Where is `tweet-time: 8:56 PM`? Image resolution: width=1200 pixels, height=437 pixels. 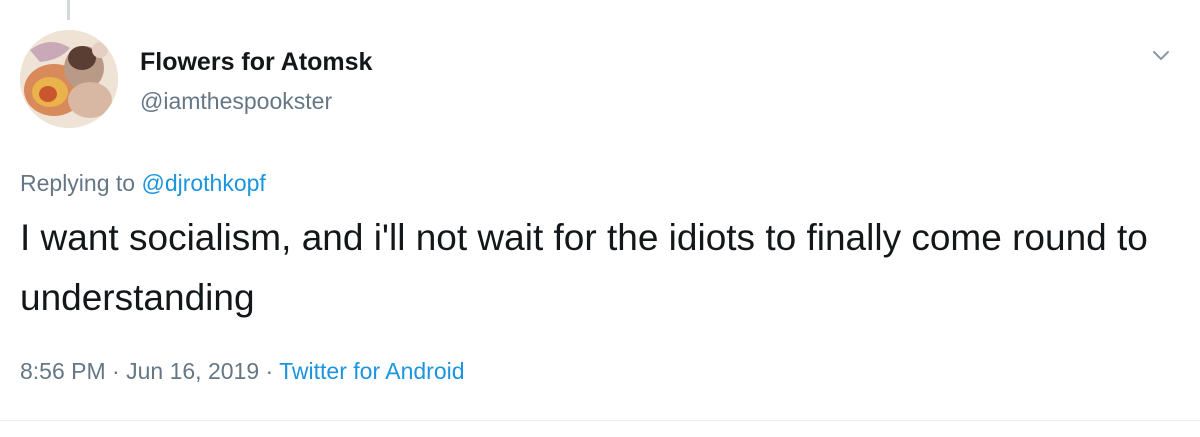 tweet-time: 8:56 PM is located at coordinates (63, 371).